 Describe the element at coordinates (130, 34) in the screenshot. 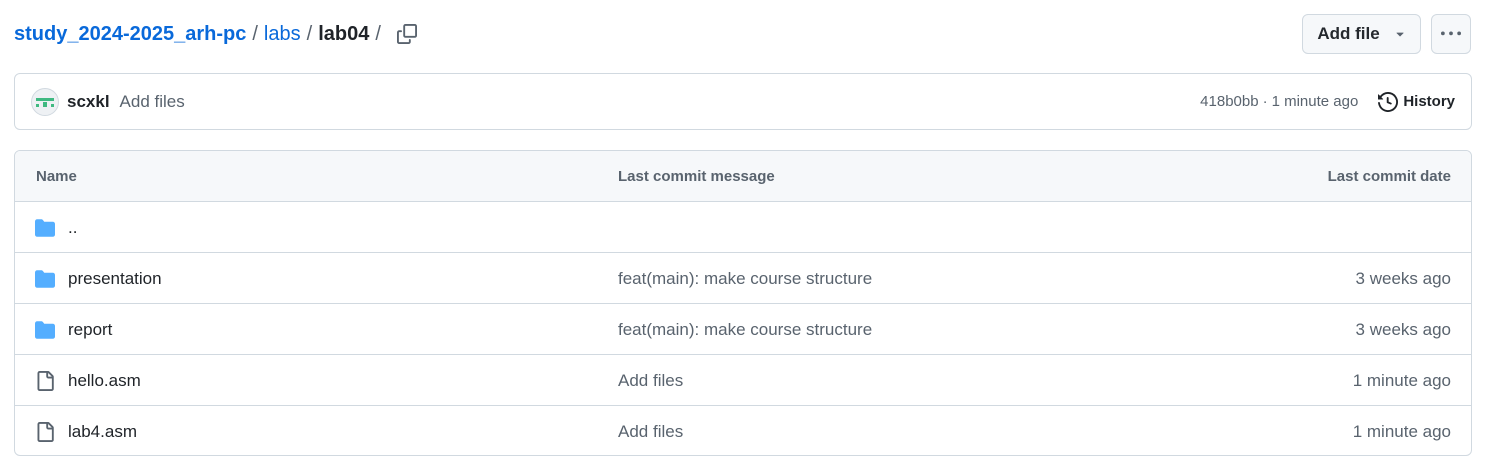

I see `breadcrumb-repo-link: study_2024-2025_arh-pc` at that location.